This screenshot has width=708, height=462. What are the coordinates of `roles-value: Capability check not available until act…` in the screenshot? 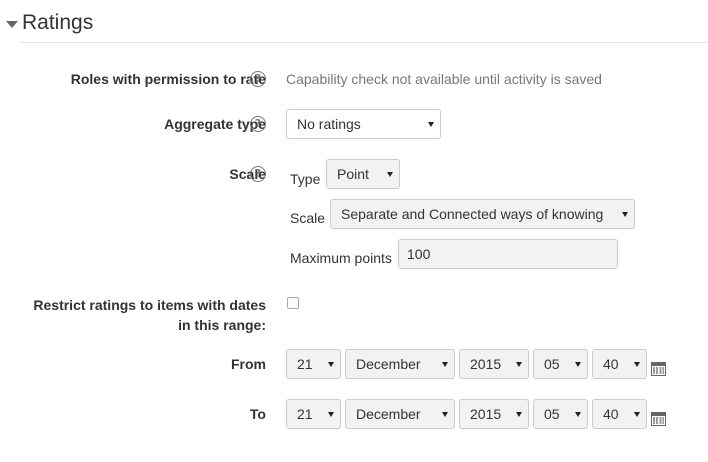 It's located at (444, 79).